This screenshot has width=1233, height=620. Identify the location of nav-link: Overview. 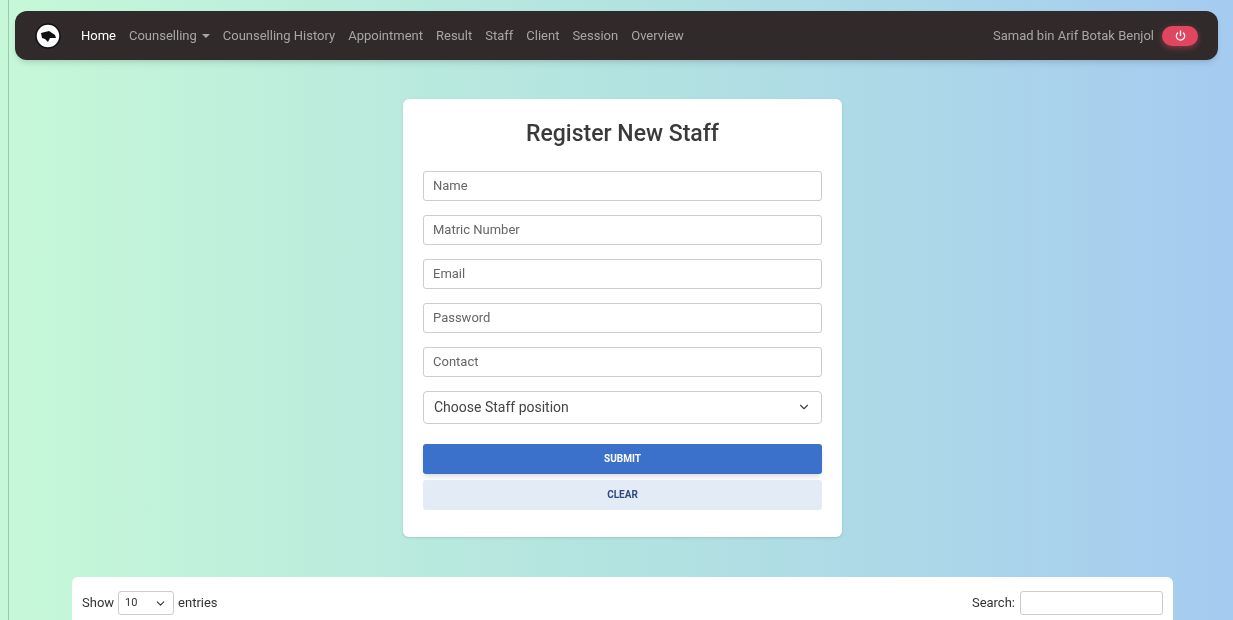
(657, 35).